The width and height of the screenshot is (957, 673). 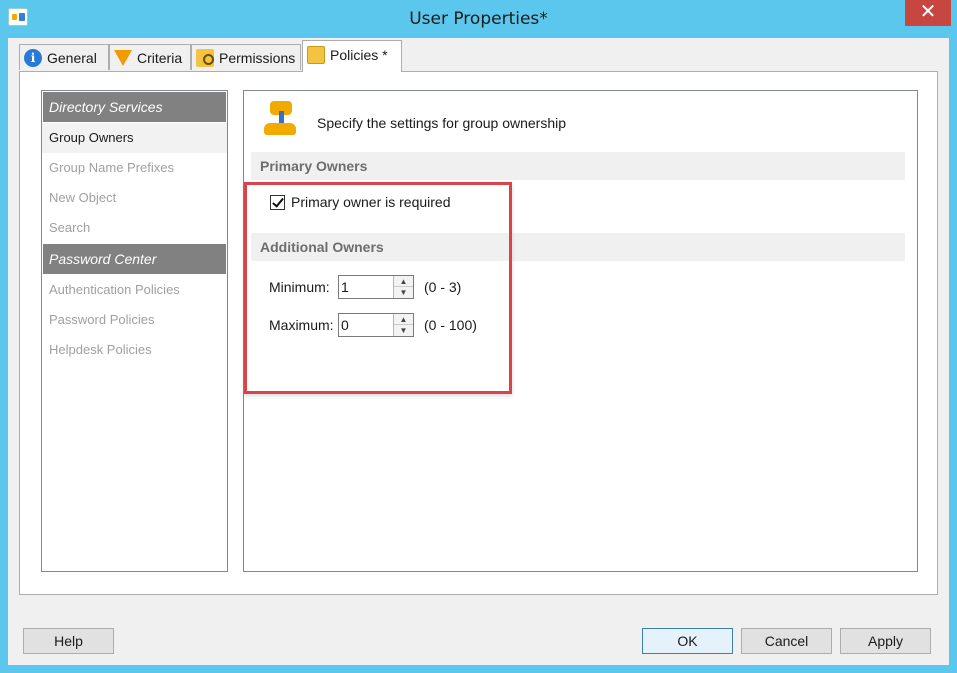 I want to click on nav-item-group-name-prefixes: Group Name Prefixes, so click(x=134, y=168).